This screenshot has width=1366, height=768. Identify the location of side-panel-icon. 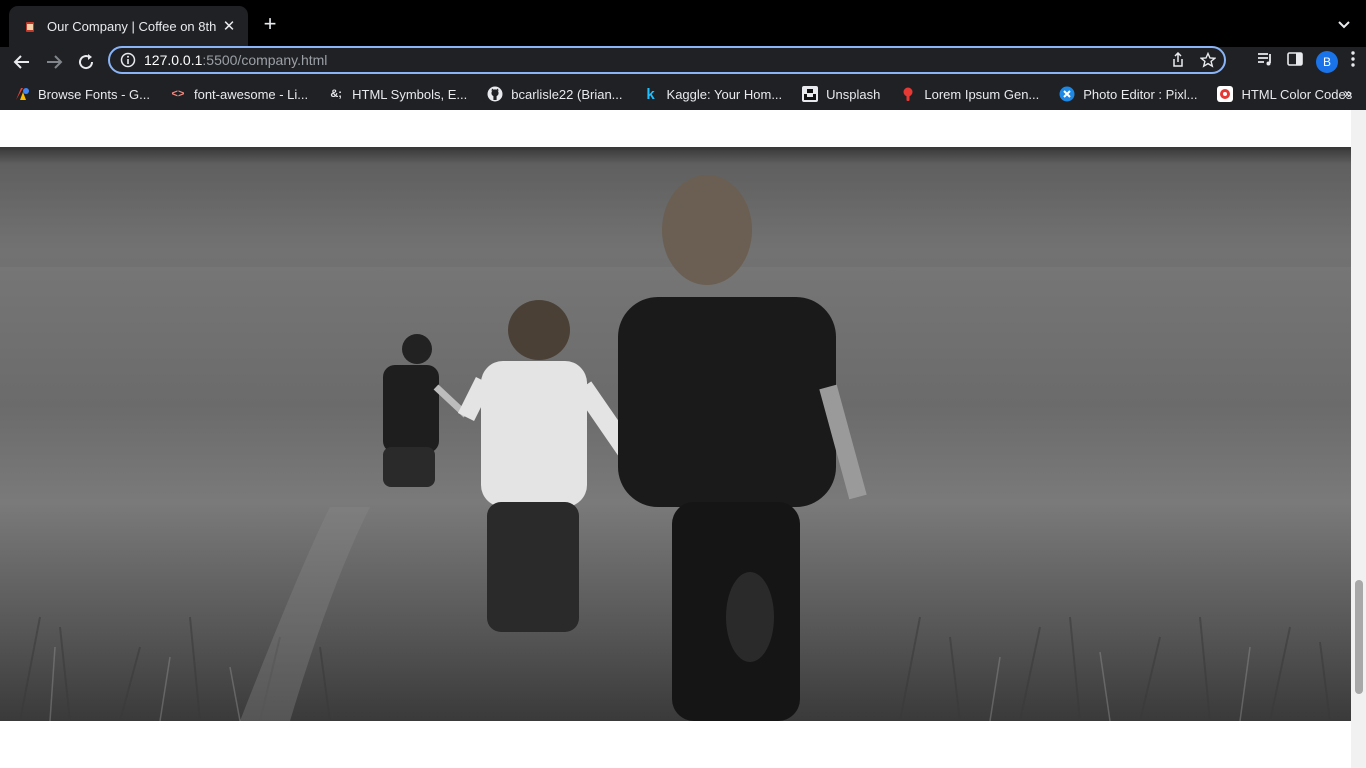
(1295, 61).